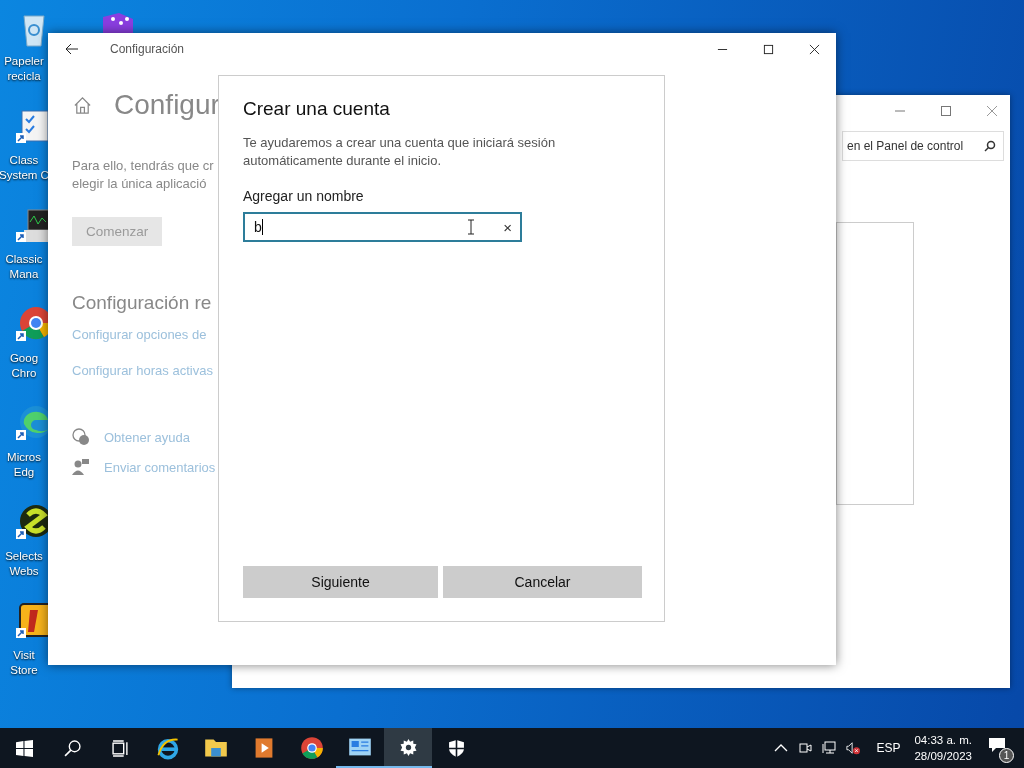 Image resolution: width=1024 pixels, height=768 pixels. I want to click on camera-icon, so click(805, 748).